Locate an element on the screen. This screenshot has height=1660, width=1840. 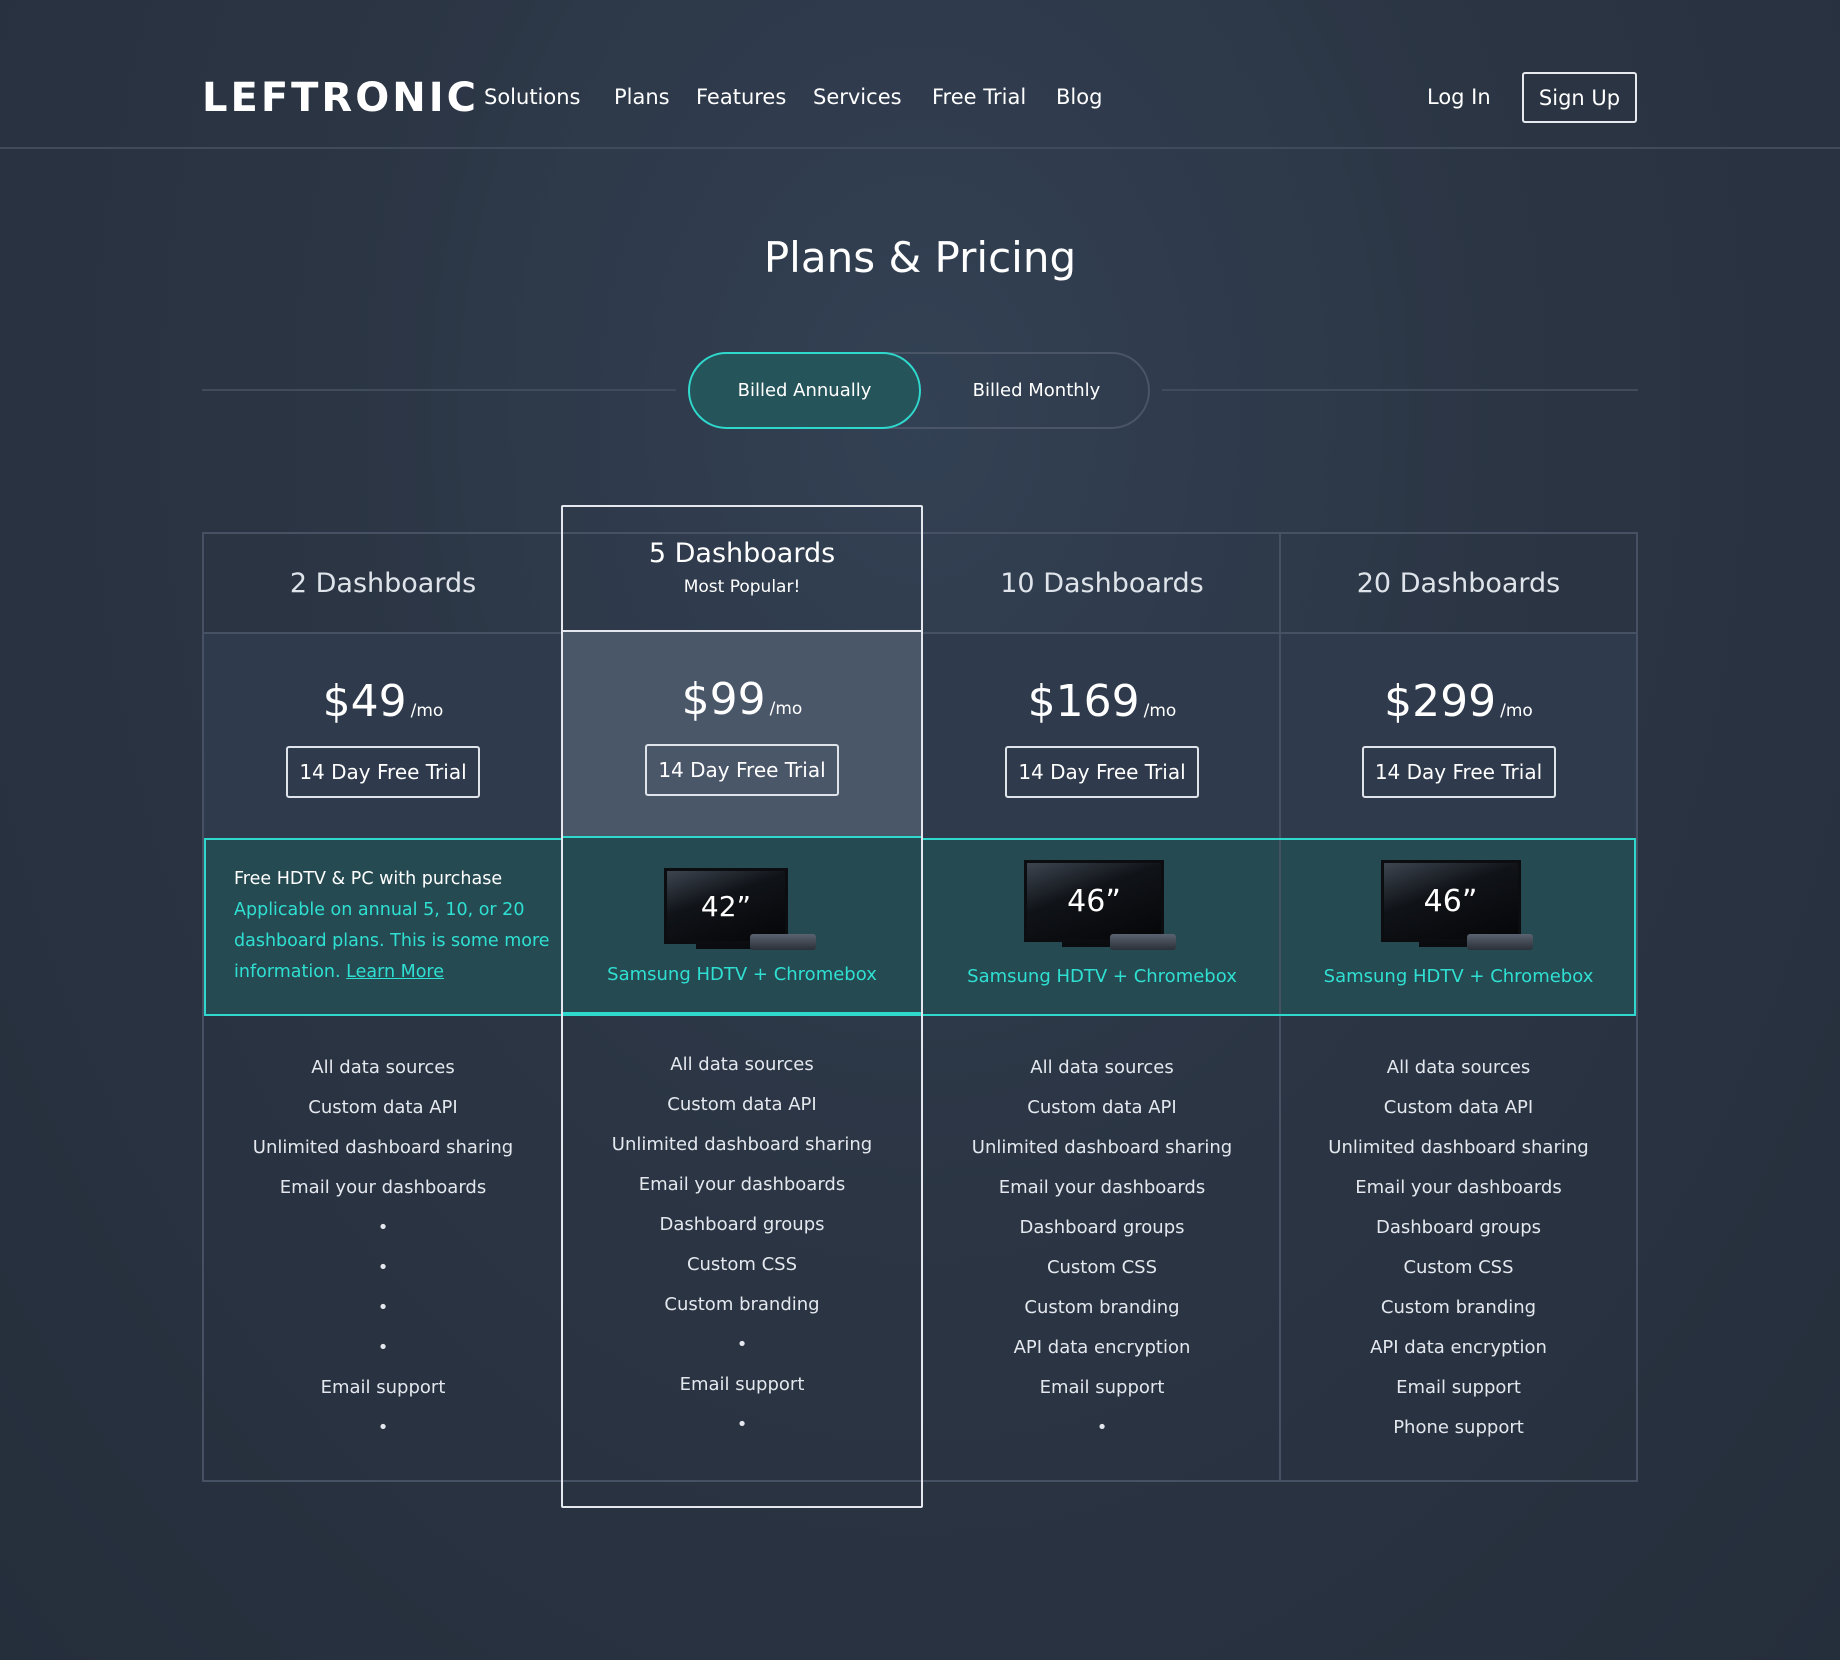
price-label: $299/mo is located at coordinates (1458, 706).